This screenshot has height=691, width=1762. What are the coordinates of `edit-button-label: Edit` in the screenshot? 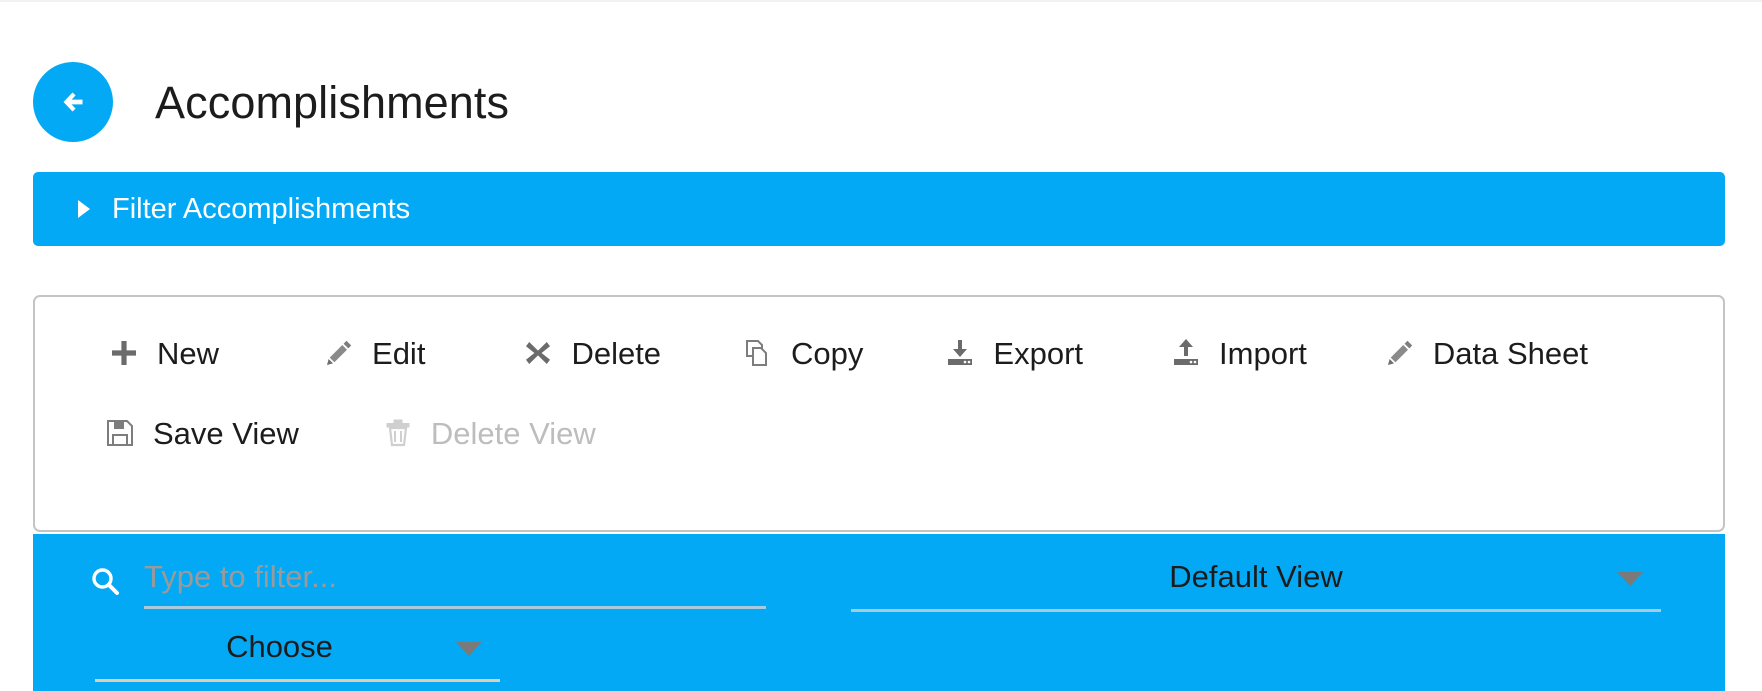 It's located at (399, 353).